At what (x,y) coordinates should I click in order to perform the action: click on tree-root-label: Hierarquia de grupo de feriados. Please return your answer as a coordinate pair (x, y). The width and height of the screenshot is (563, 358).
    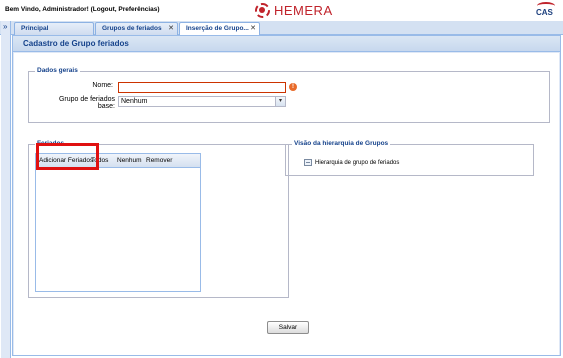
    Looking at the image, I should click on (357, 162).